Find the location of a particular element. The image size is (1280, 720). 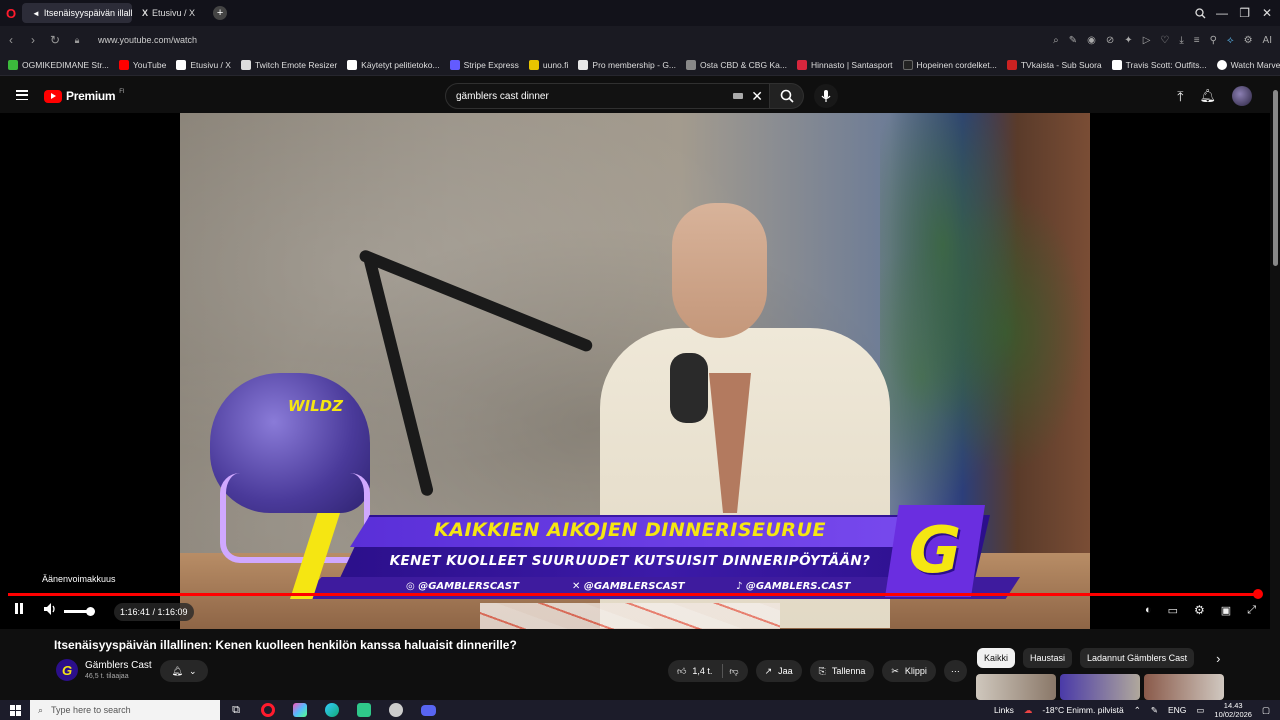

weather-widget: -18°C Enimm. pilvistä is located at coordinates (1082, 710).